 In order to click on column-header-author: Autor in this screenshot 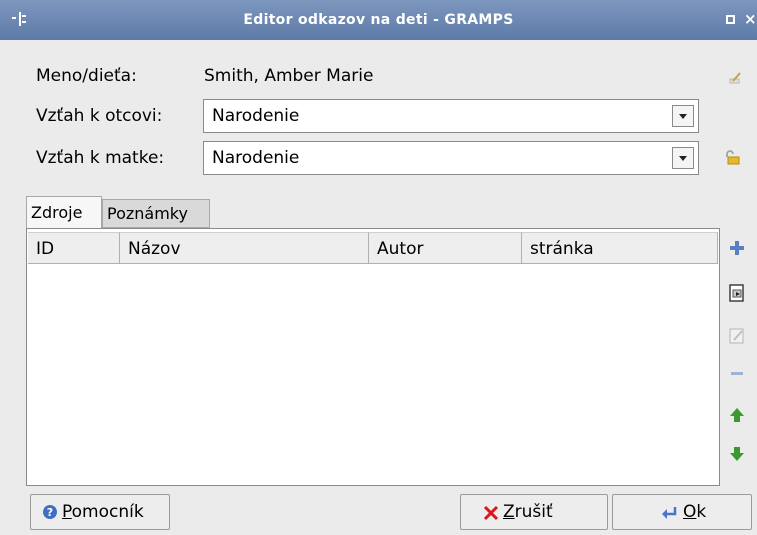, I will do `click(445, 248)`.